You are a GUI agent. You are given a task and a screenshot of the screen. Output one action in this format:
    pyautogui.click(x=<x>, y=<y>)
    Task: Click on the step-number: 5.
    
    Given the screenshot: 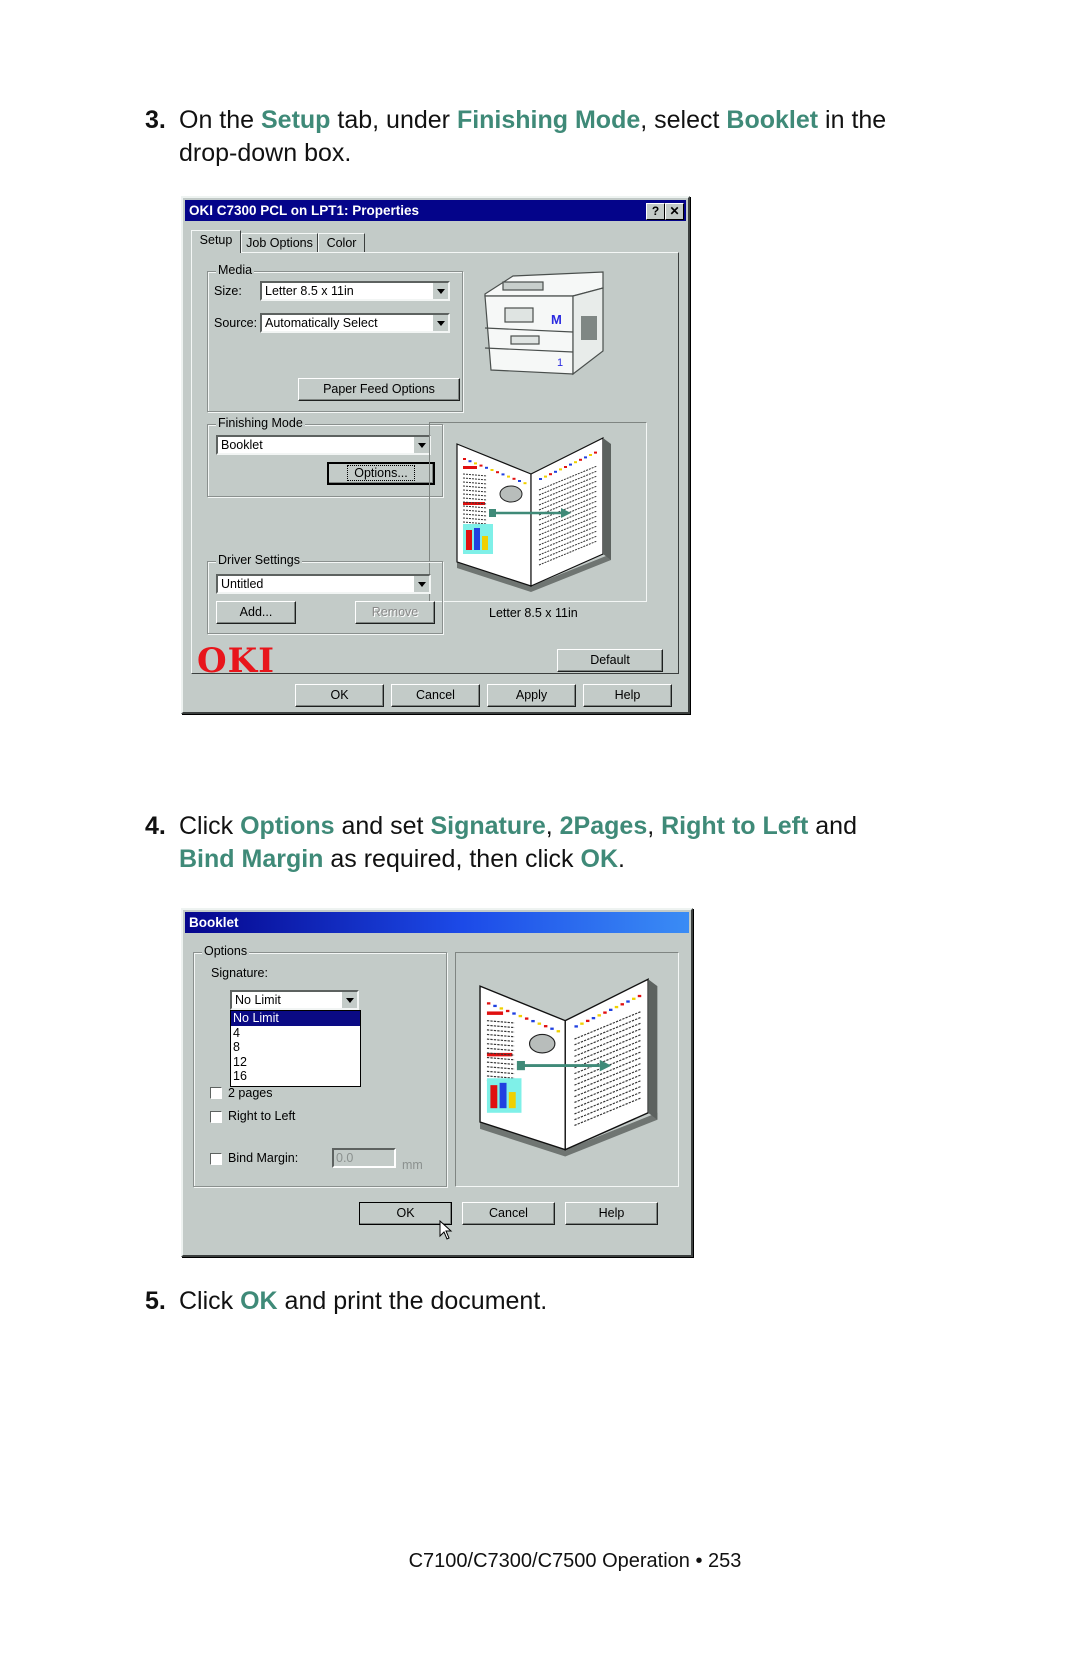 What is the action you would take?
    pyautogui.click(x=155, y=1301)
    